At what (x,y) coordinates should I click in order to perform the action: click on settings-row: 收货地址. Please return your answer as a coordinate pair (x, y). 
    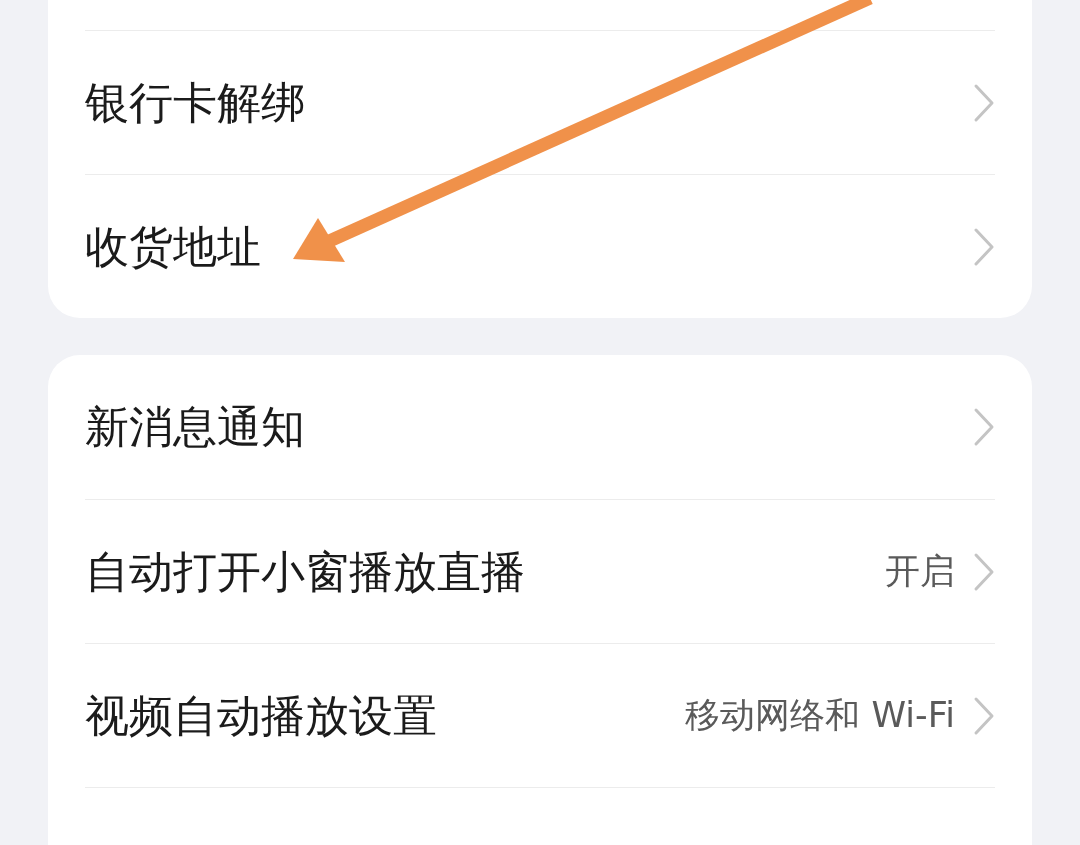
    Looking at the image, I should click on (540, 246).